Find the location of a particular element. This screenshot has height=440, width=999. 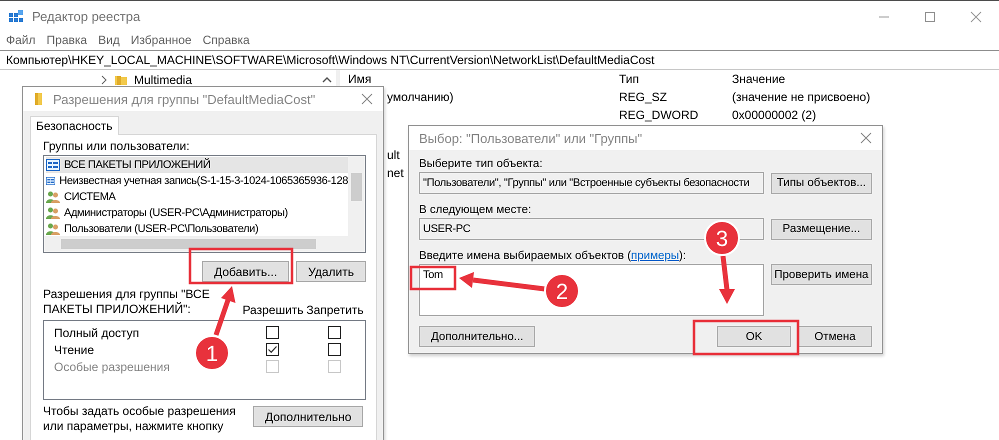

step-number-marker: 1 is located at coordinates (212, 353).